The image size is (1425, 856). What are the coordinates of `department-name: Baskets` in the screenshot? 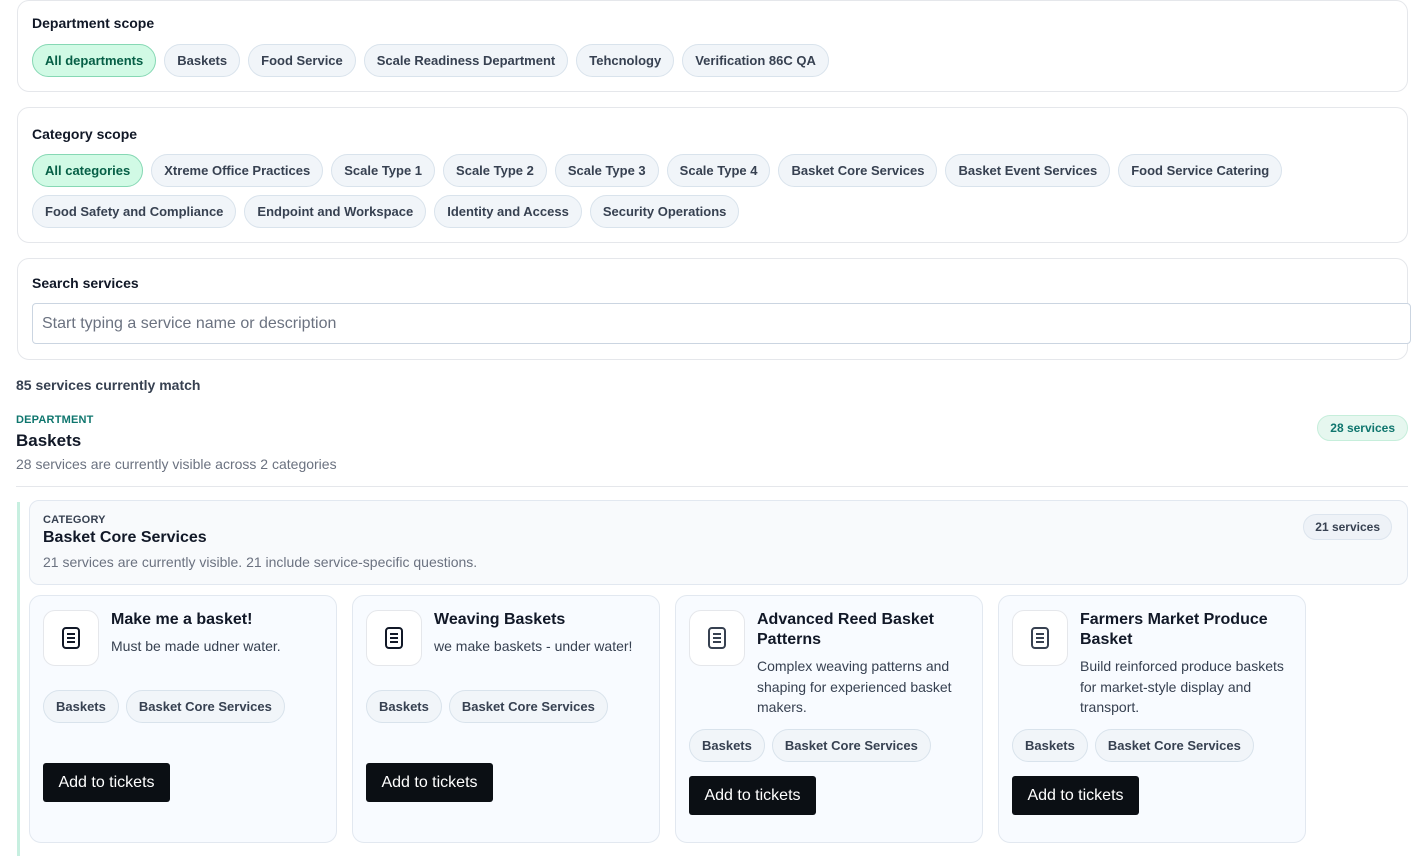 It's located at (49, 440).